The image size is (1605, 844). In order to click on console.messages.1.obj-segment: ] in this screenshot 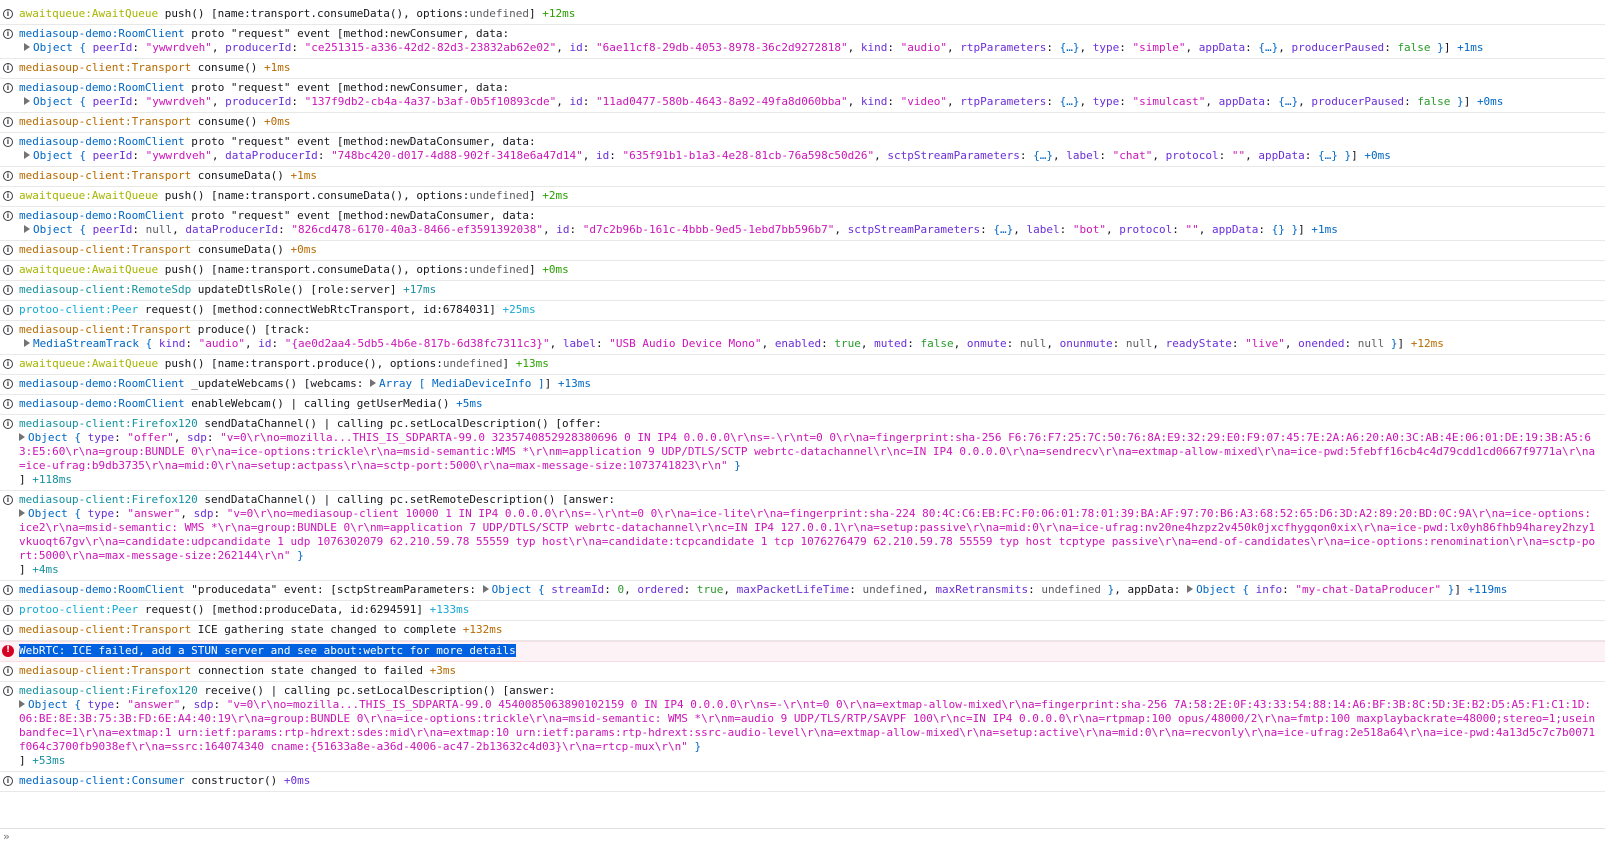, I will do `click(1450, 47)`.